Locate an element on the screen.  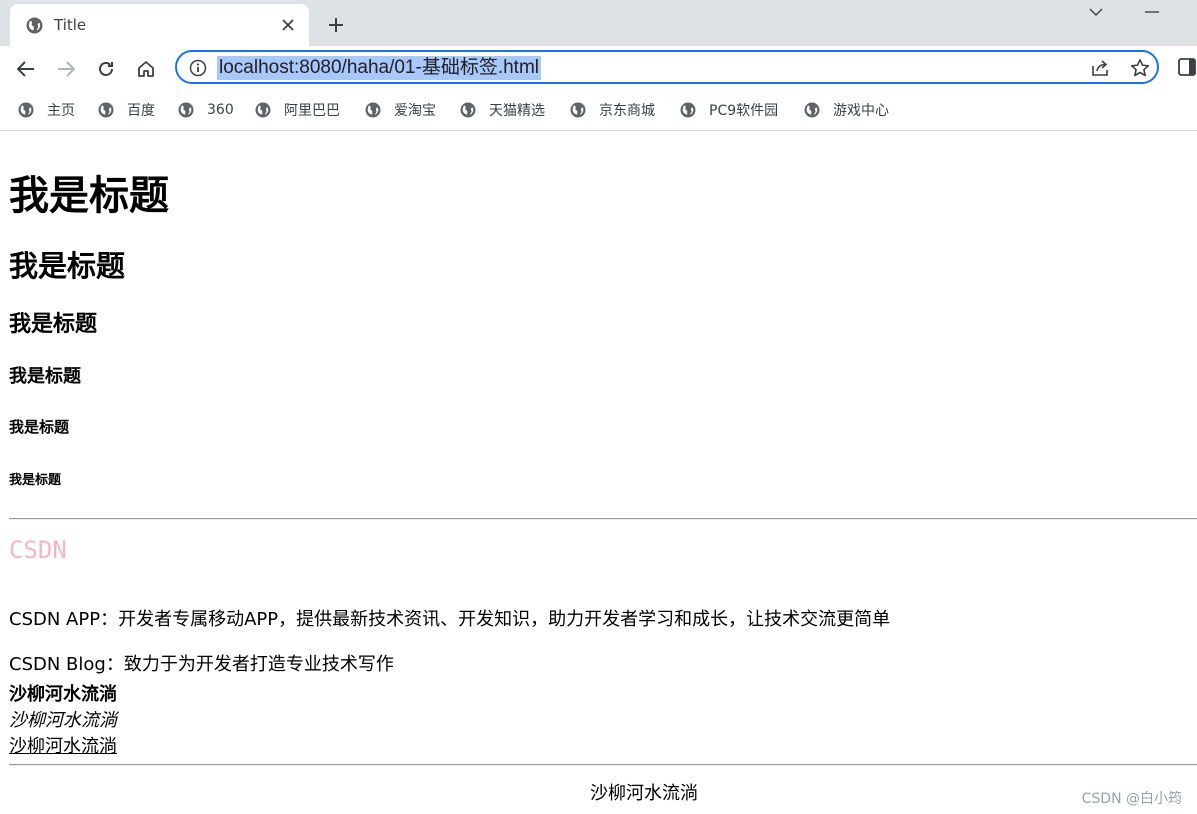
bookmark-label: 游戏中心 is located at coordinates (861, 111).